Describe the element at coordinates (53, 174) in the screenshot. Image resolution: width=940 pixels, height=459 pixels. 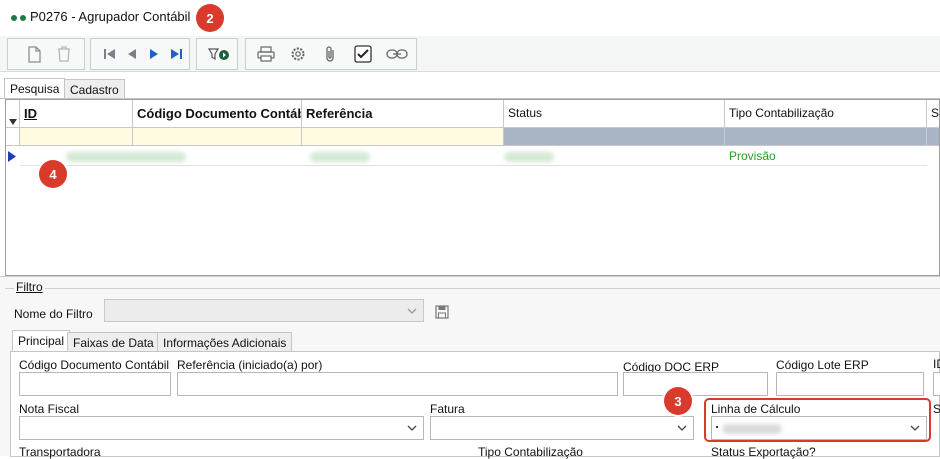
I see `step-badge-4: 4` at that location.